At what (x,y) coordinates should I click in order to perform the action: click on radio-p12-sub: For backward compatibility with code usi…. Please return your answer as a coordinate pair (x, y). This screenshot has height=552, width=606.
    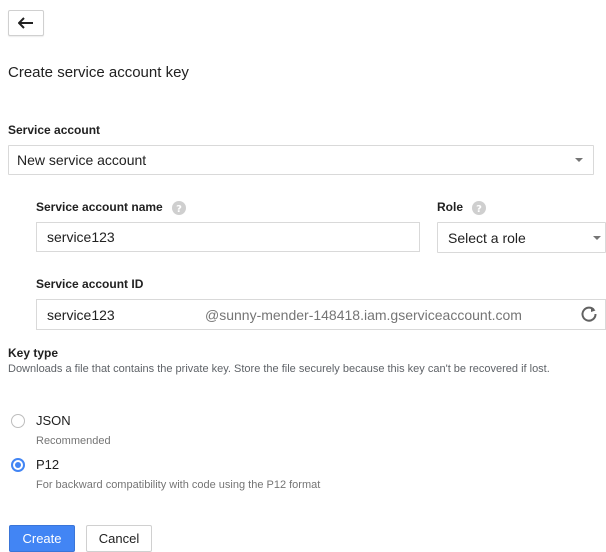
    Looking at the image, I should click on (178, 485).